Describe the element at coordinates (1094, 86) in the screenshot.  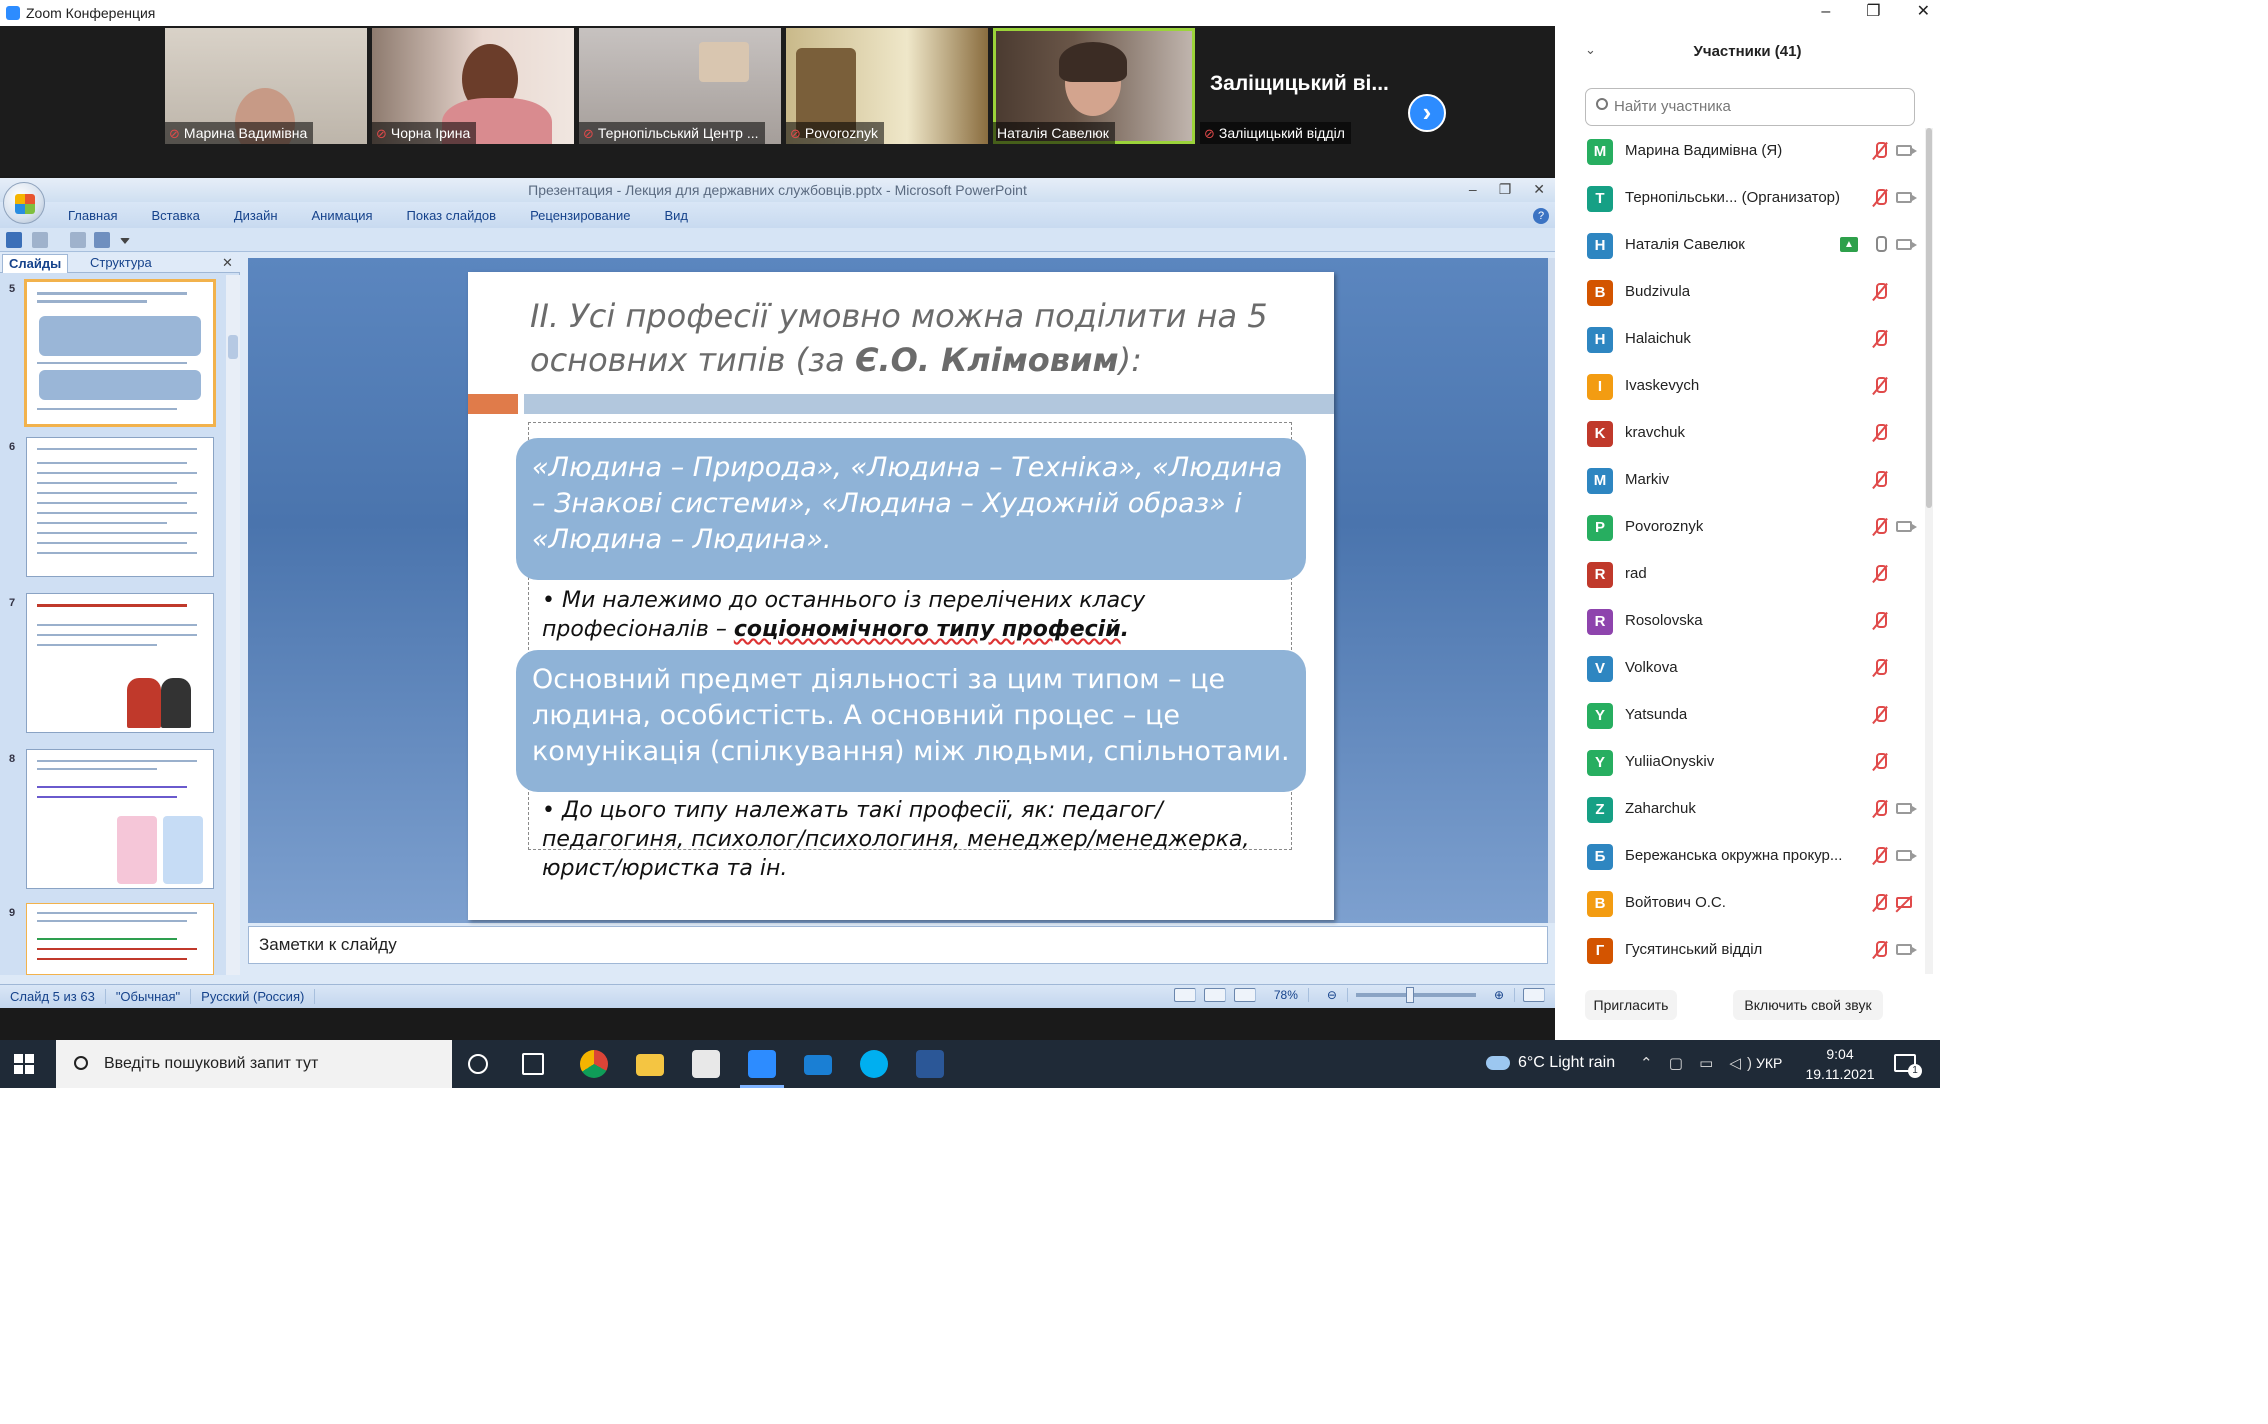
I see `active-speaker-tile: Наталія Савелюк` at that location.